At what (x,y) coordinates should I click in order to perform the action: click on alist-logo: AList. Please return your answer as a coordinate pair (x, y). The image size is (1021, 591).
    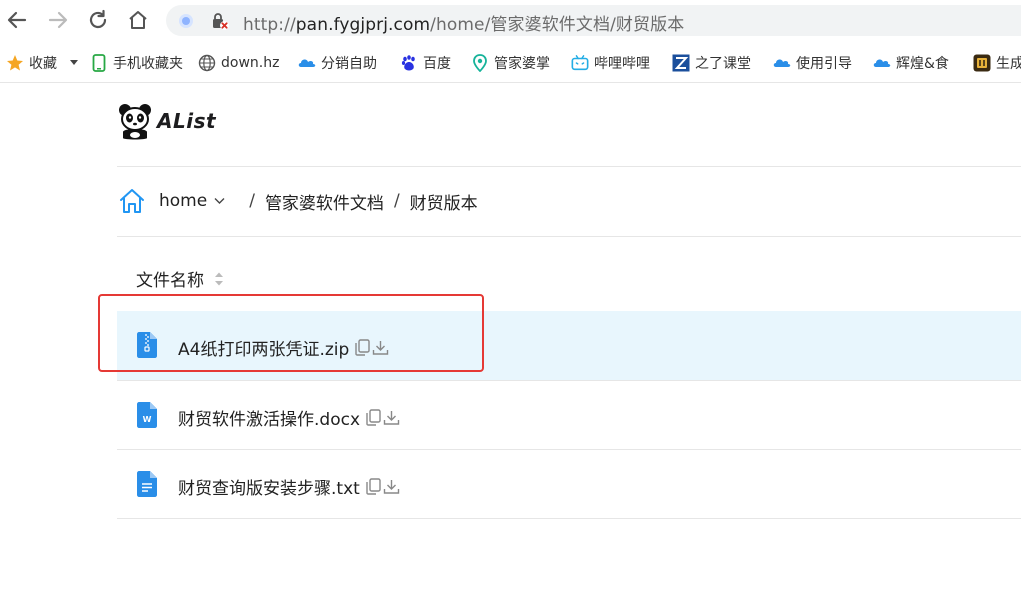
    Looking at the image, I should click on (166, 121).